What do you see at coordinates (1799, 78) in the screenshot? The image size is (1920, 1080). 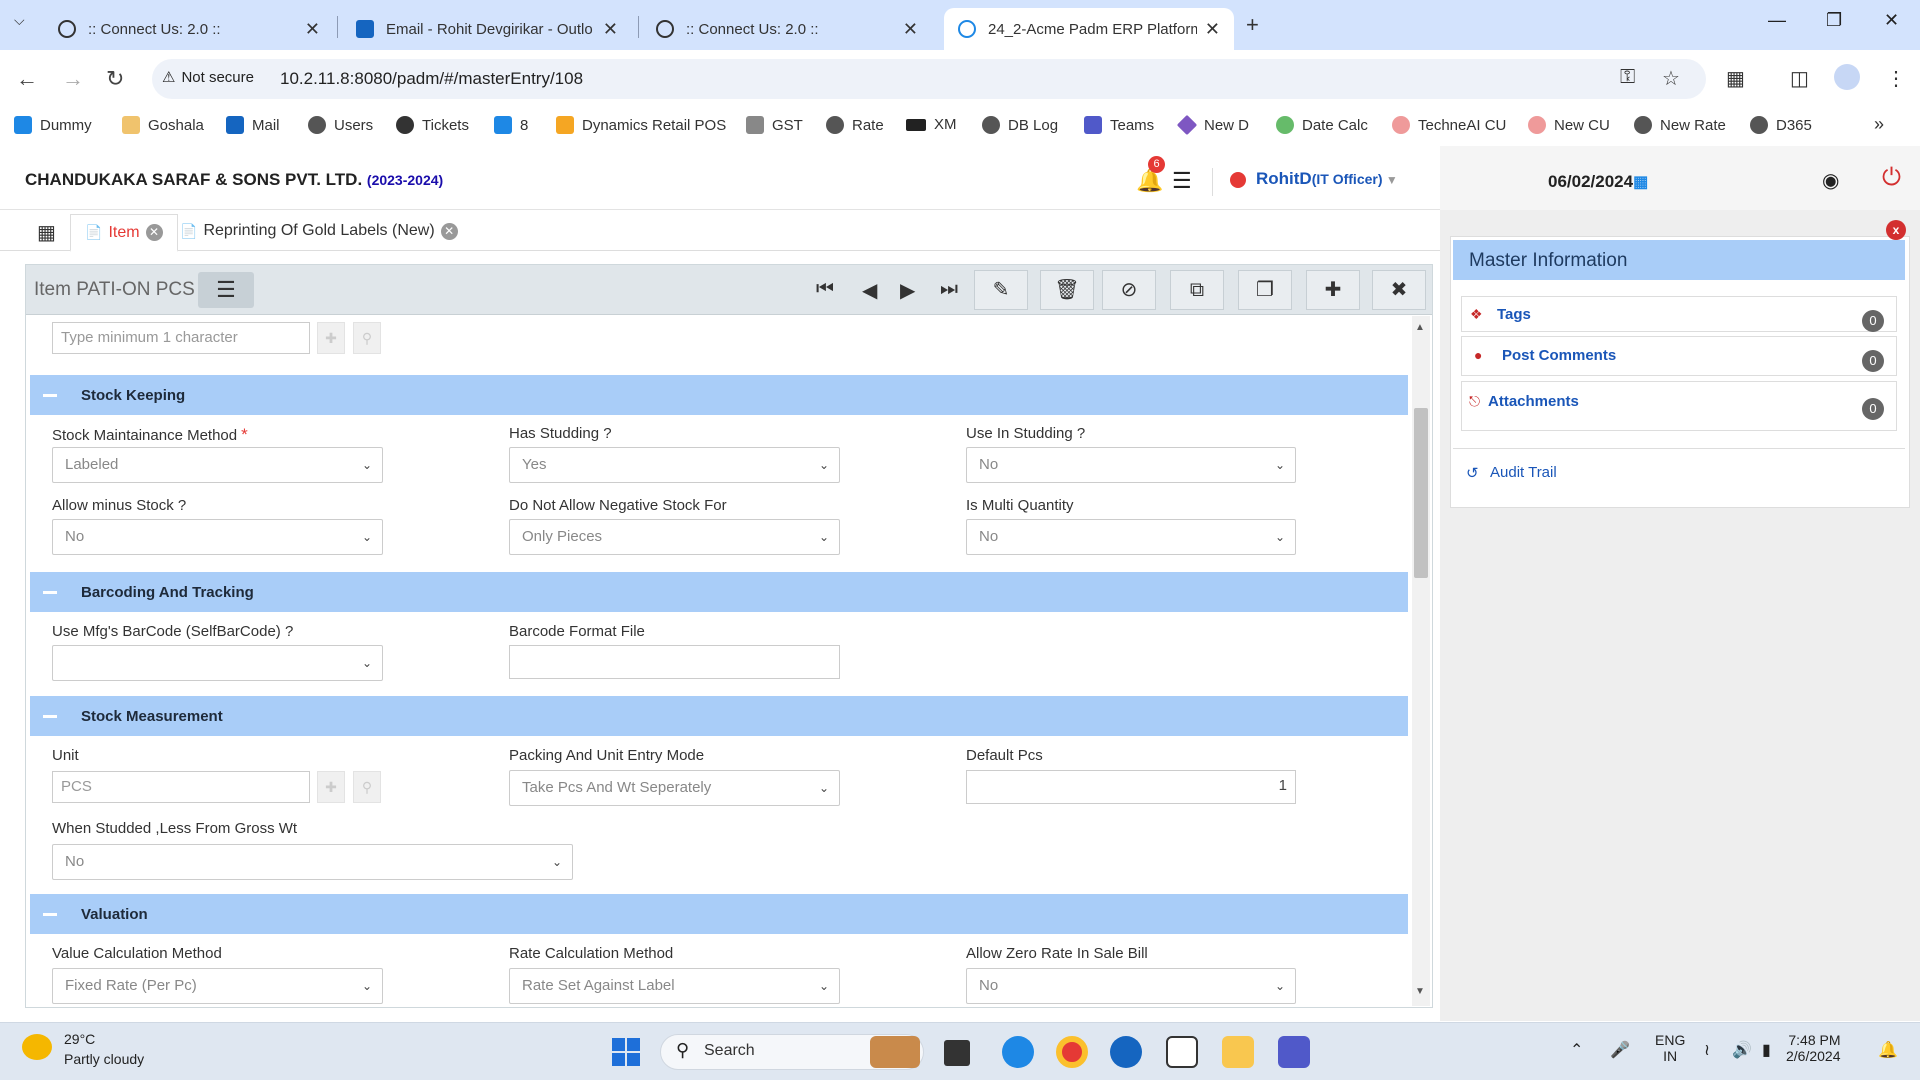 I see `side-panel-icon: ◫` at bounding box center [1799, 78].